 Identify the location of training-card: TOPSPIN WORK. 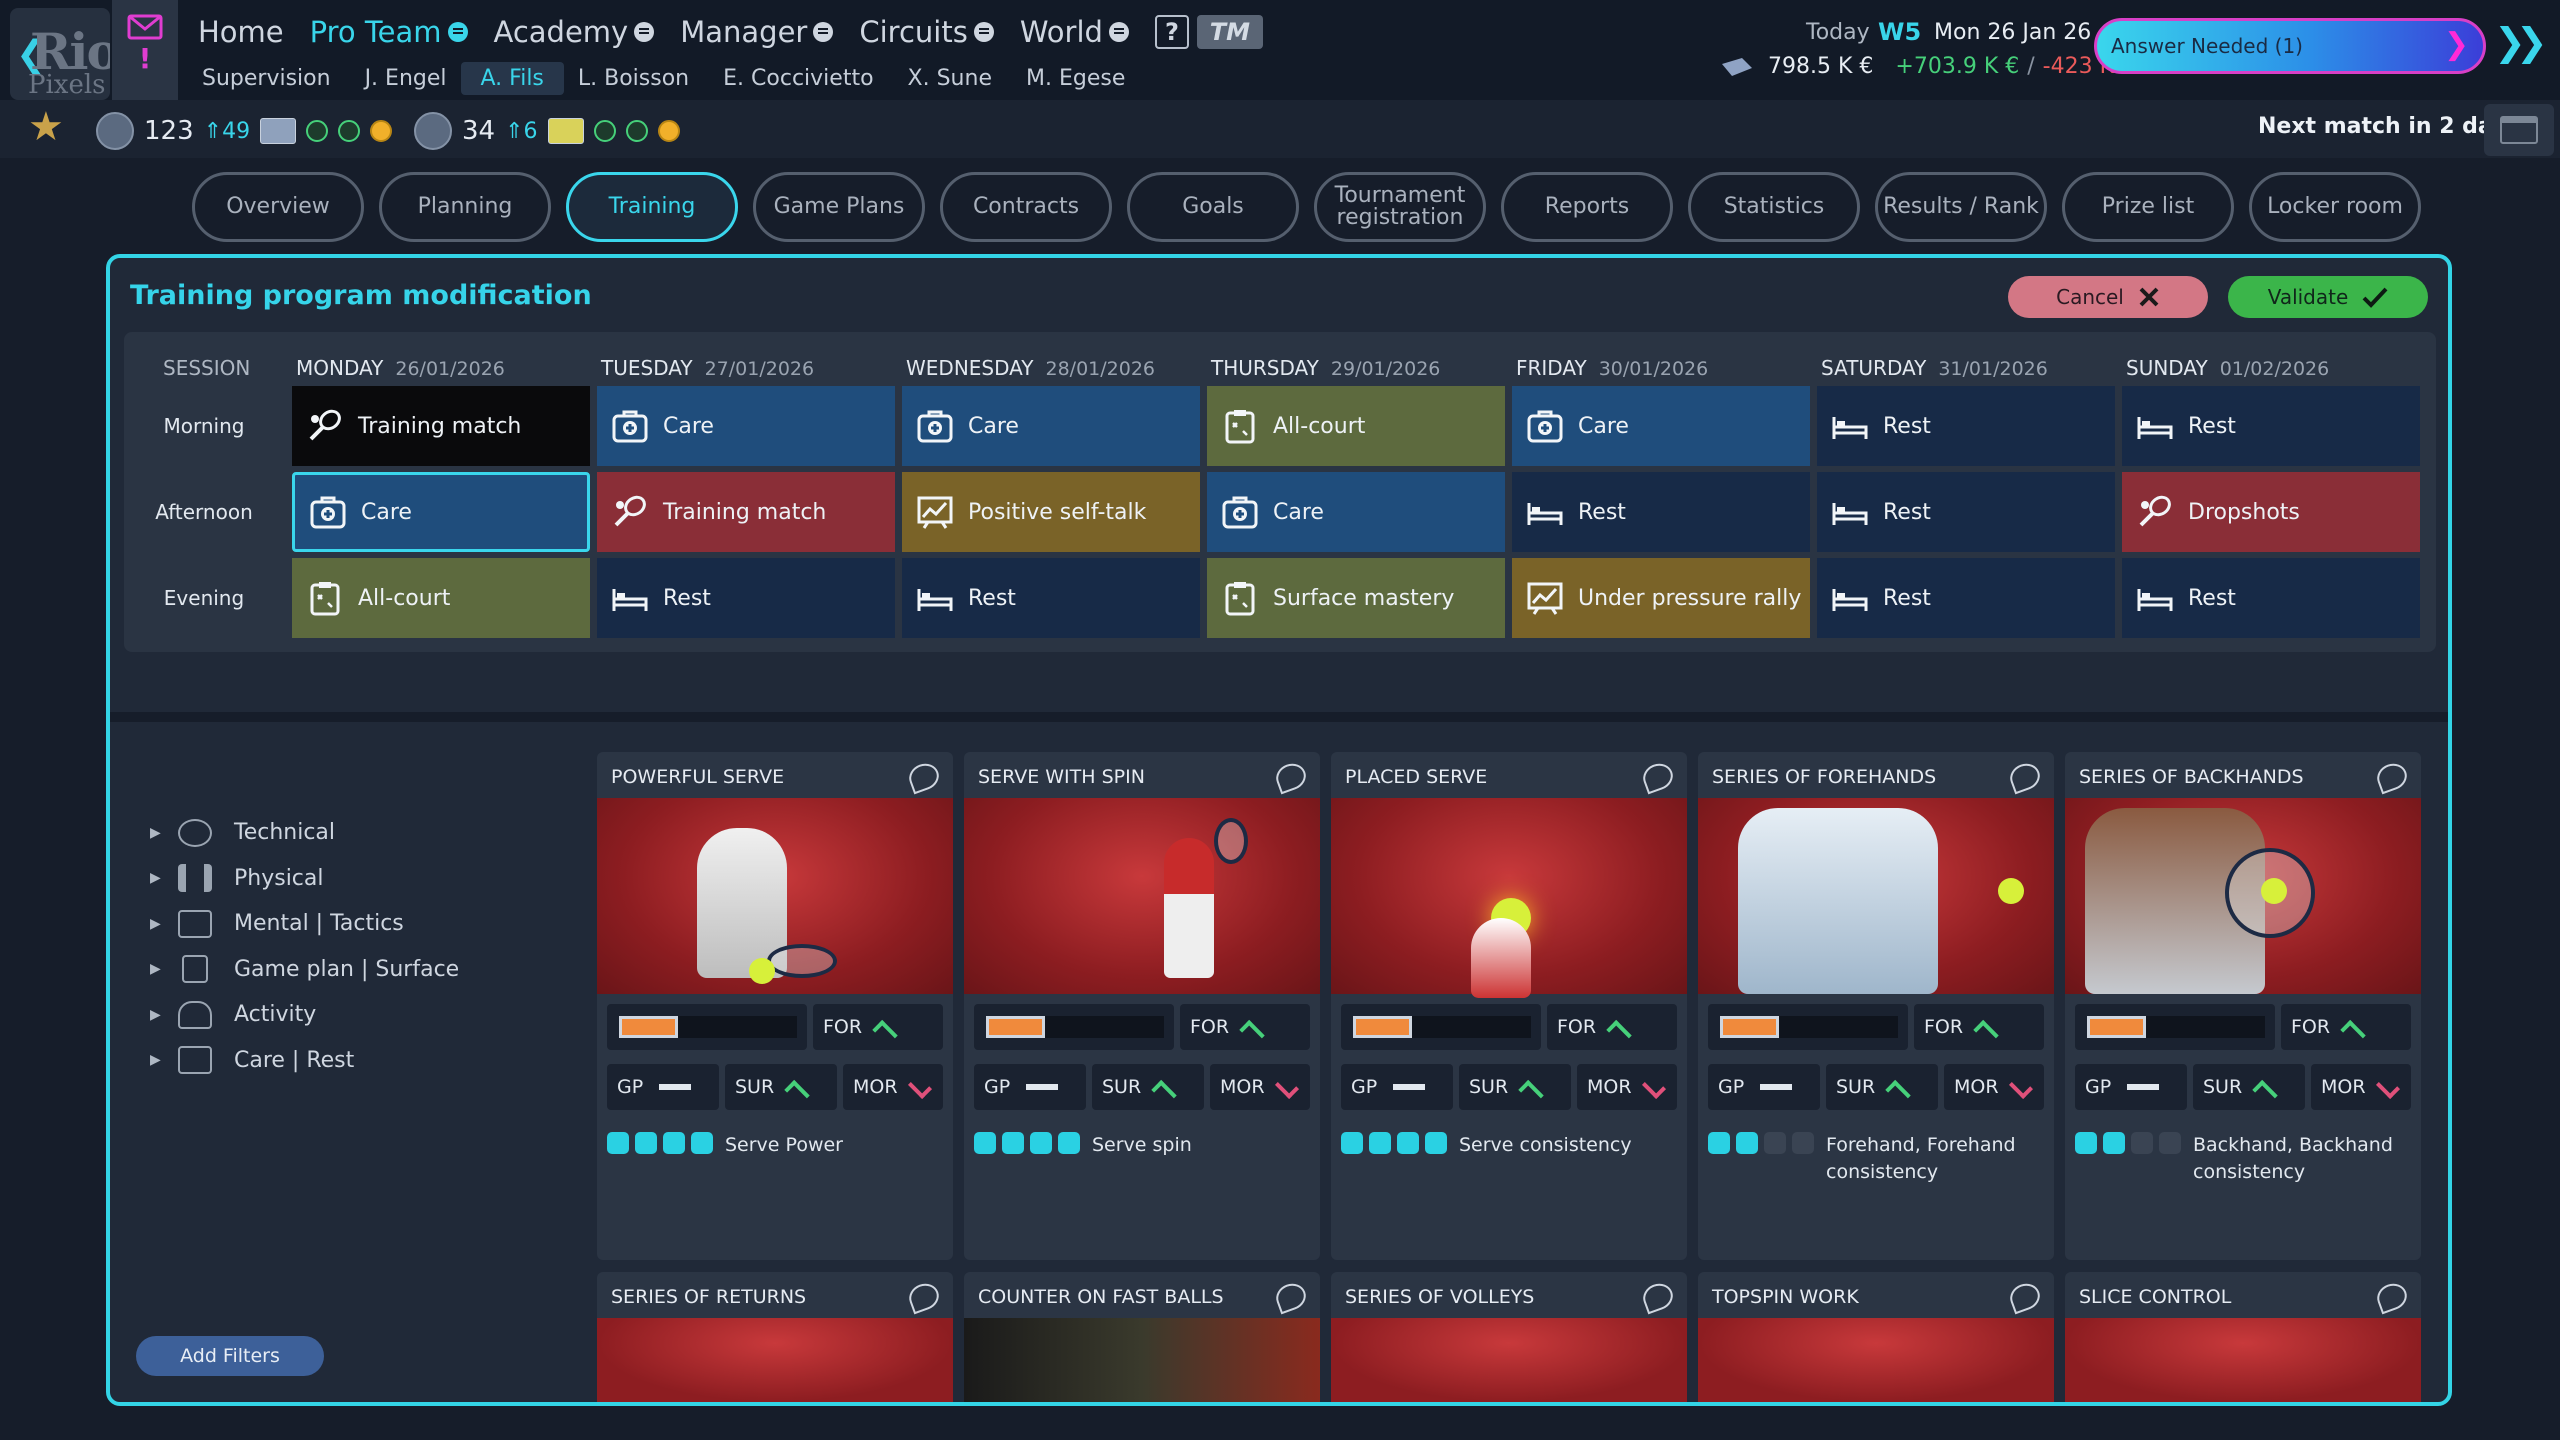
(1876, 1337).